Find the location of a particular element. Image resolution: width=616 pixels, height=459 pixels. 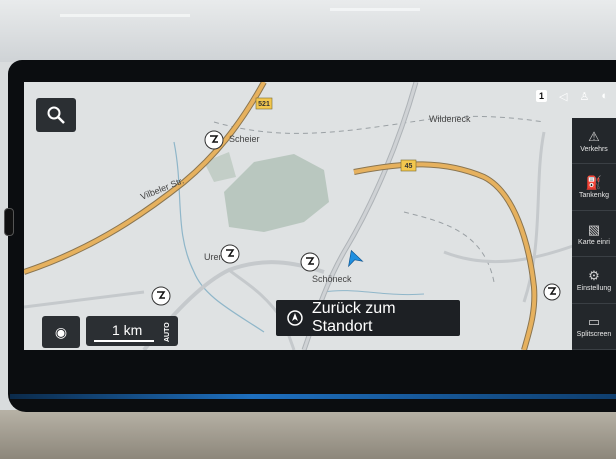

search-button is located at coordinates (56, 115).